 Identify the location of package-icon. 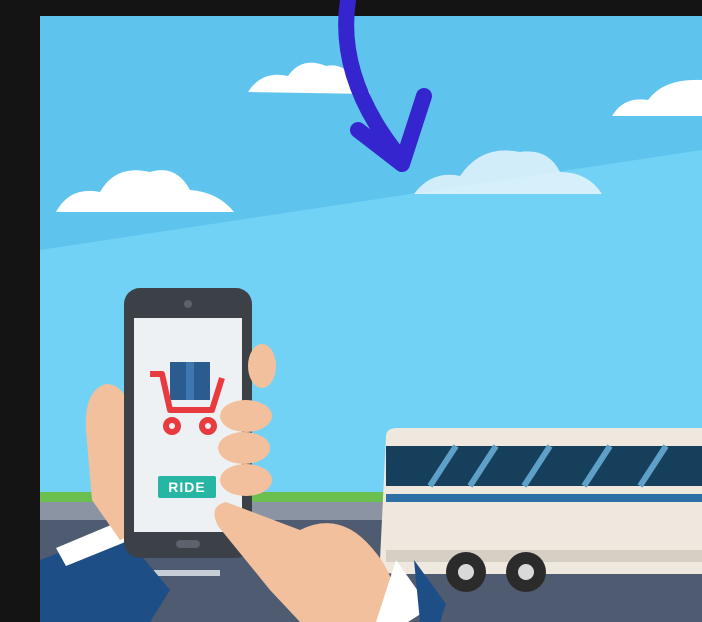
(190, 381).